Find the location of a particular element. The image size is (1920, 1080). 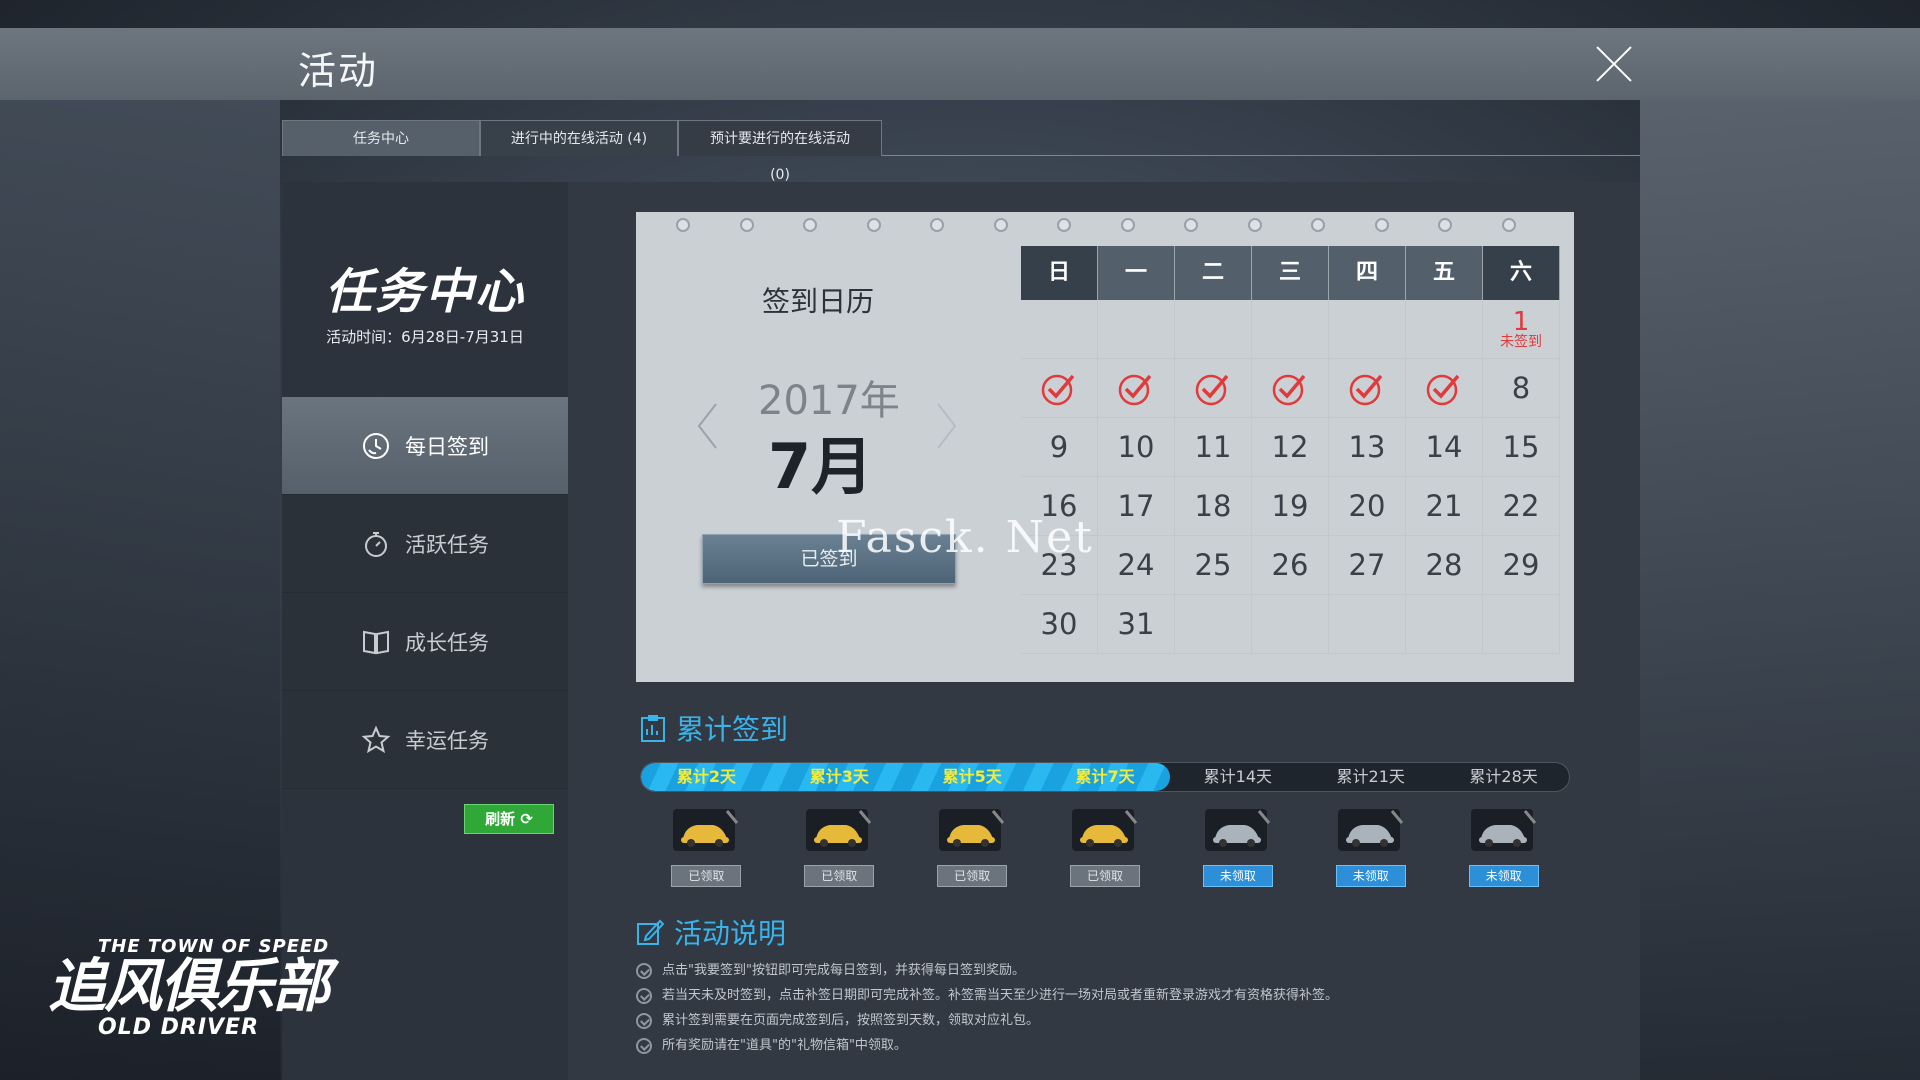

day-number: 21 is located at coordinates (1444, 506).